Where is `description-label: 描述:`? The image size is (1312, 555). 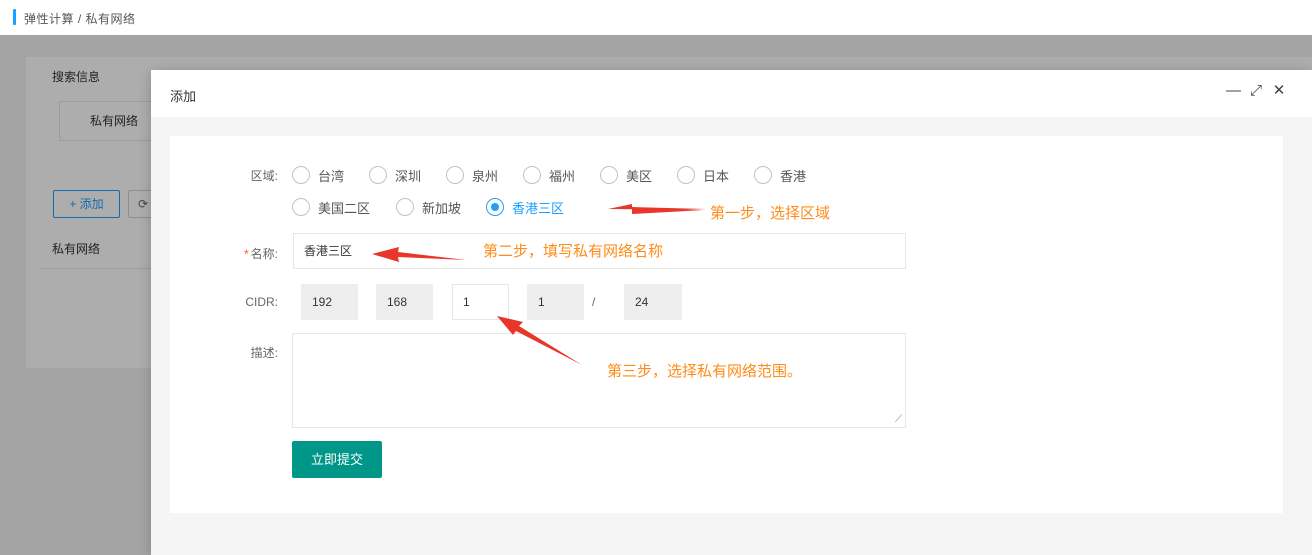 description-label: 描述: is located at coordinates (264, 353).